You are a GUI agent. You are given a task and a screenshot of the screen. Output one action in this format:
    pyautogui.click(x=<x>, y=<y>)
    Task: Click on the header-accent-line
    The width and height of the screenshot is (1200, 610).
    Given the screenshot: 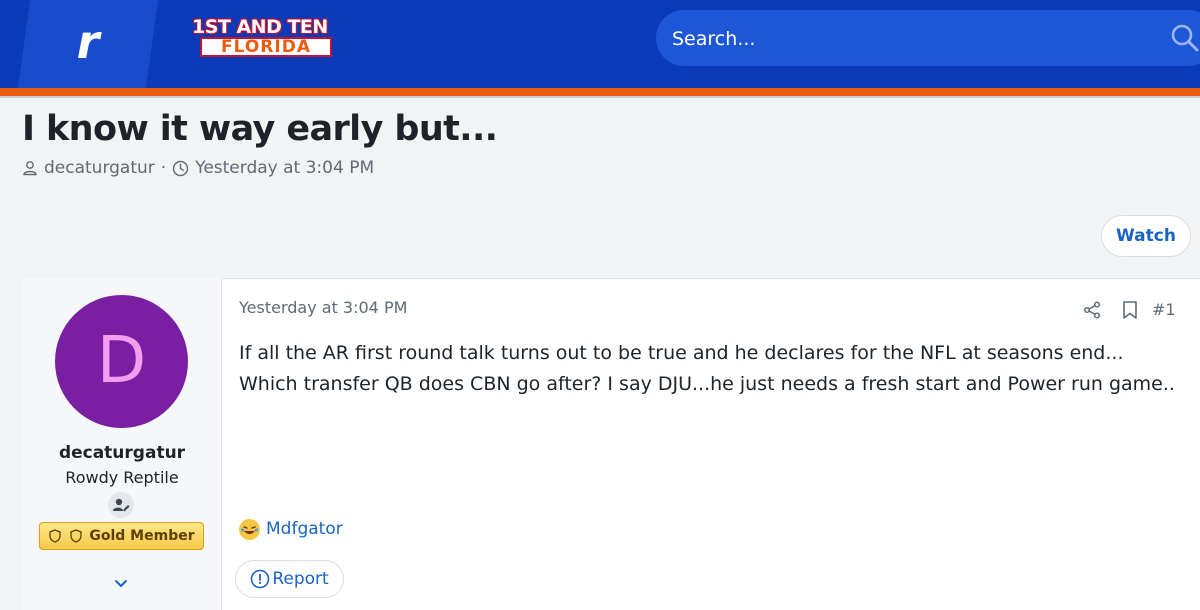 What is the action you would take?
    pyautogui.click(x=600, y=97)
    